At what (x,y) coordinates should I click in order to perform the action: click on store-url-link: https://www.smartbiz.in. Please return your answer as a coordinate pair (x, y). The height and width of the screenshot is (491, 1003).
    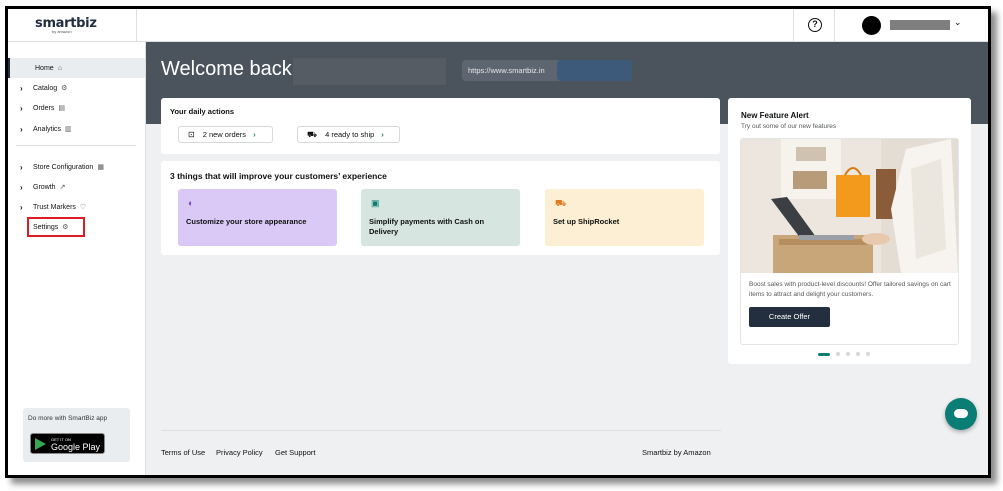
    Looking at the image, I should click on (547, 70).